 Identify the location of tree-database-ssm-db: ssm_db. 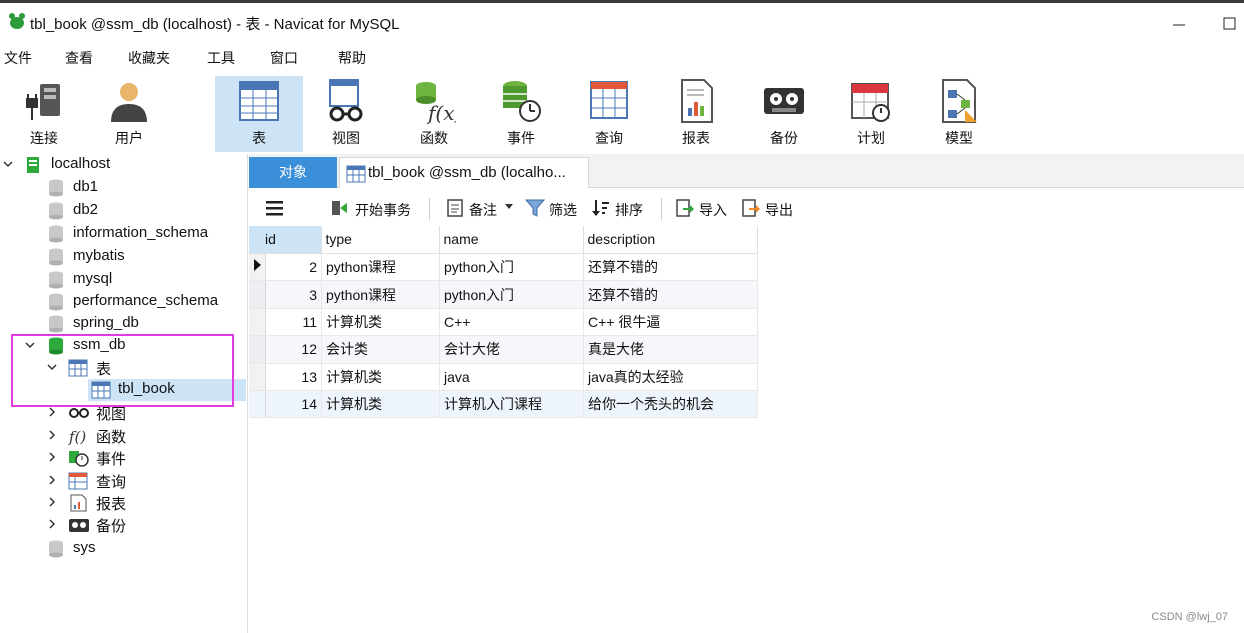
(123, 346).